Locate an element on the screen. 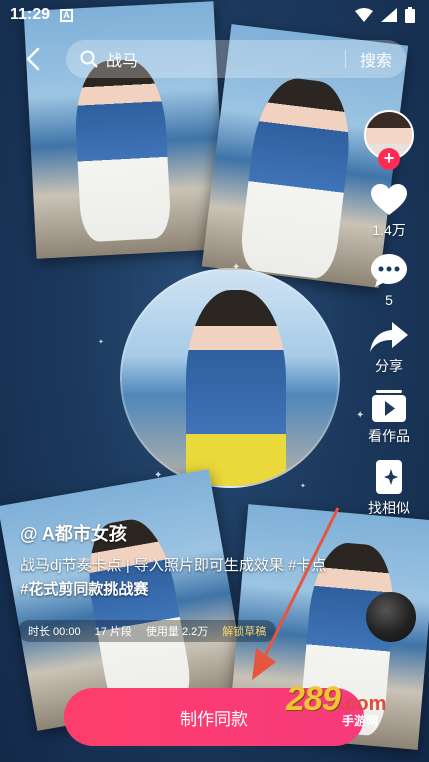 The image size is (429, 762). play-works-icon is located at coordinates (389, 406).